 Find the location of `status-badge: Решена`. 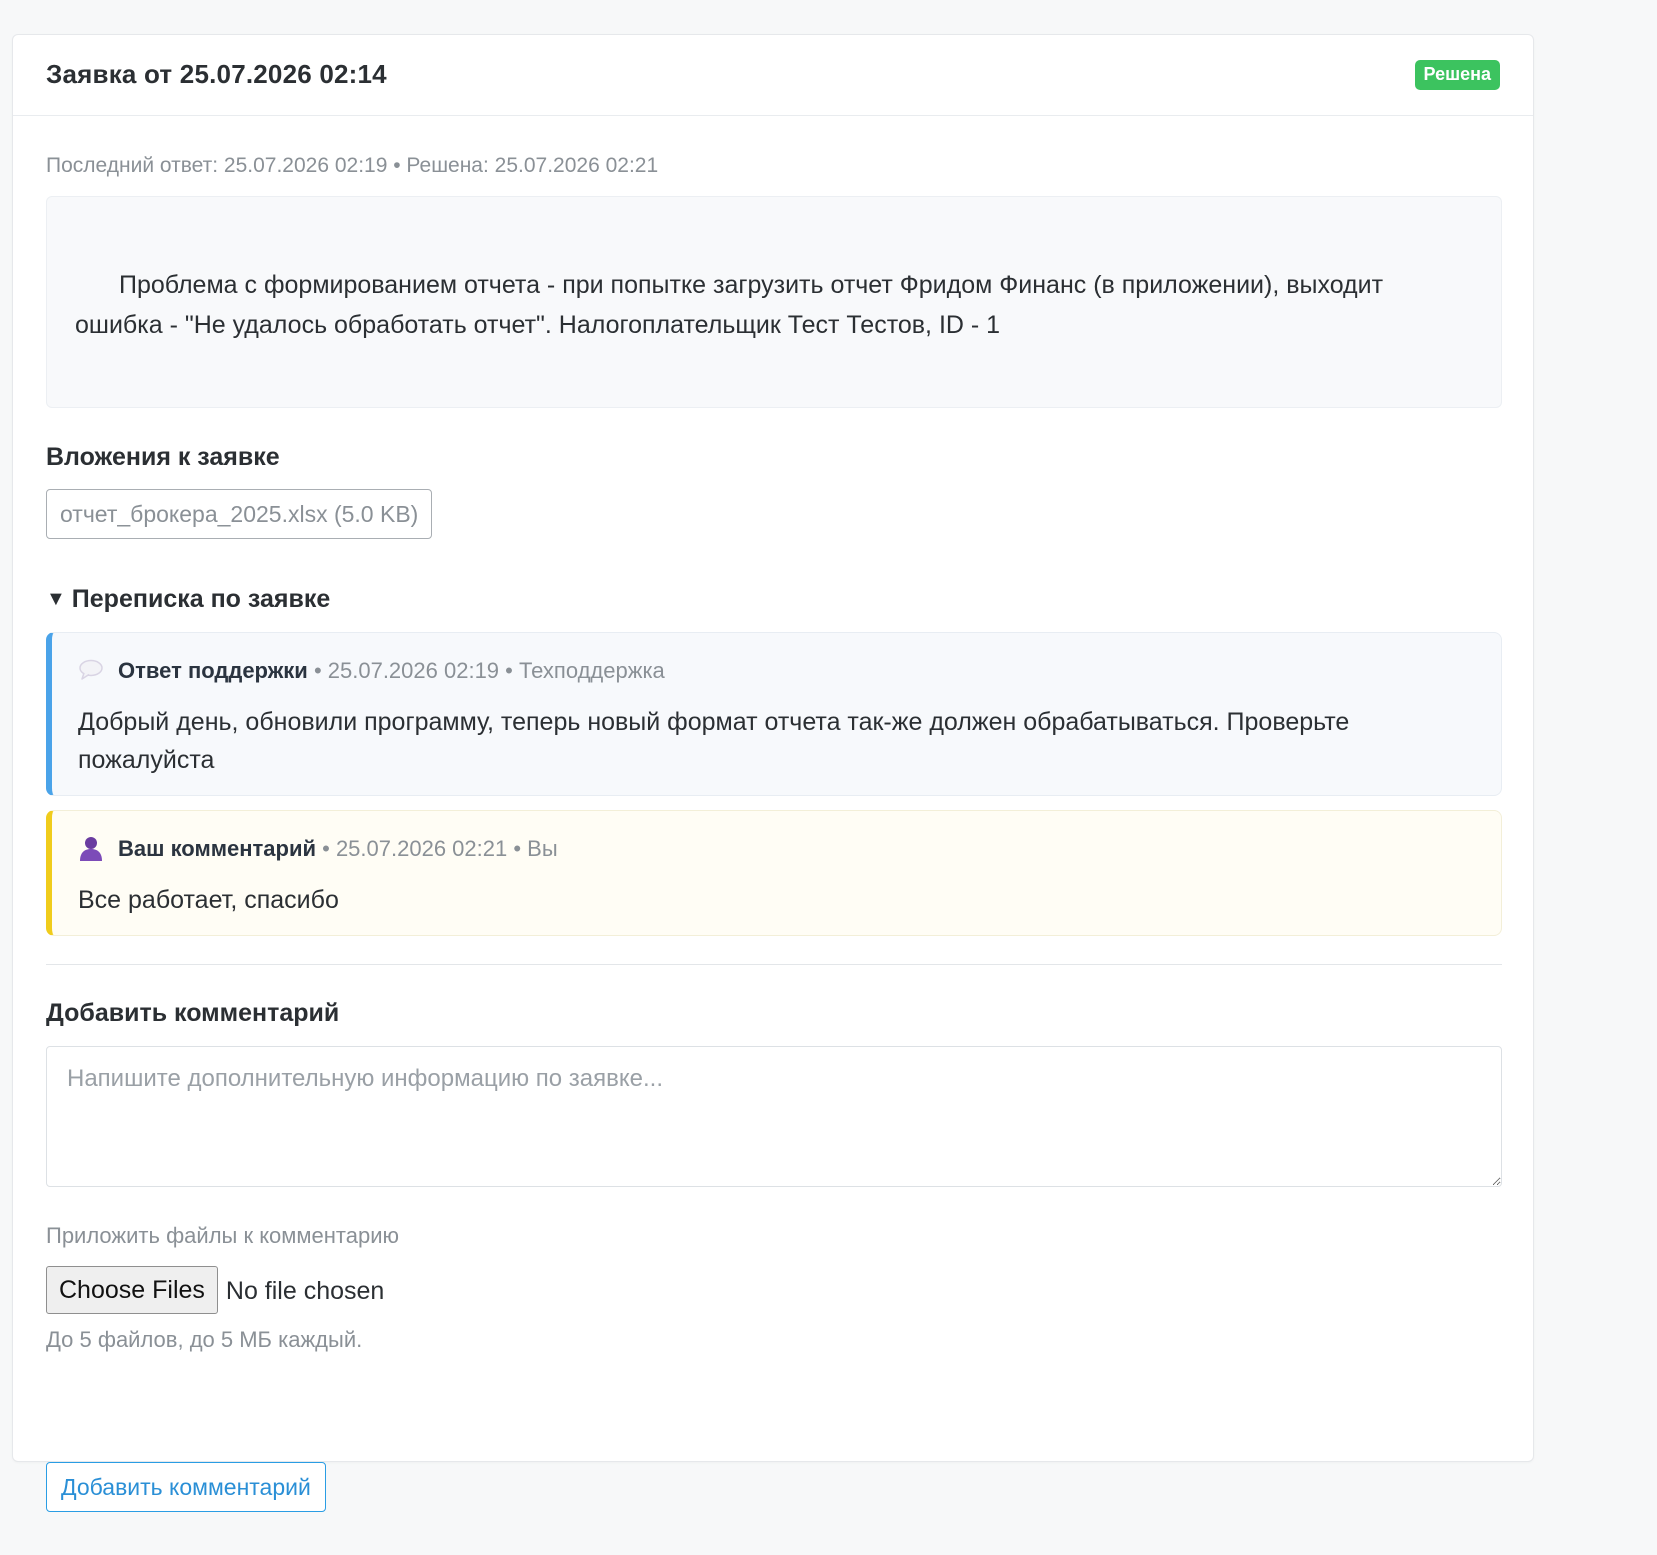

status-badge: Решена is located at coordinates (1457, 75).